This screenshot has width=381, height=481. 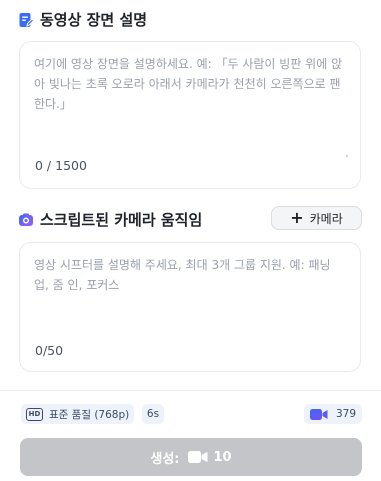 What do you see at coordinates (121, 220) in the screenshot?
I see `camera-movement-title-text: 스크립트된 카메라 움직임` at bounding box center [121, 220].